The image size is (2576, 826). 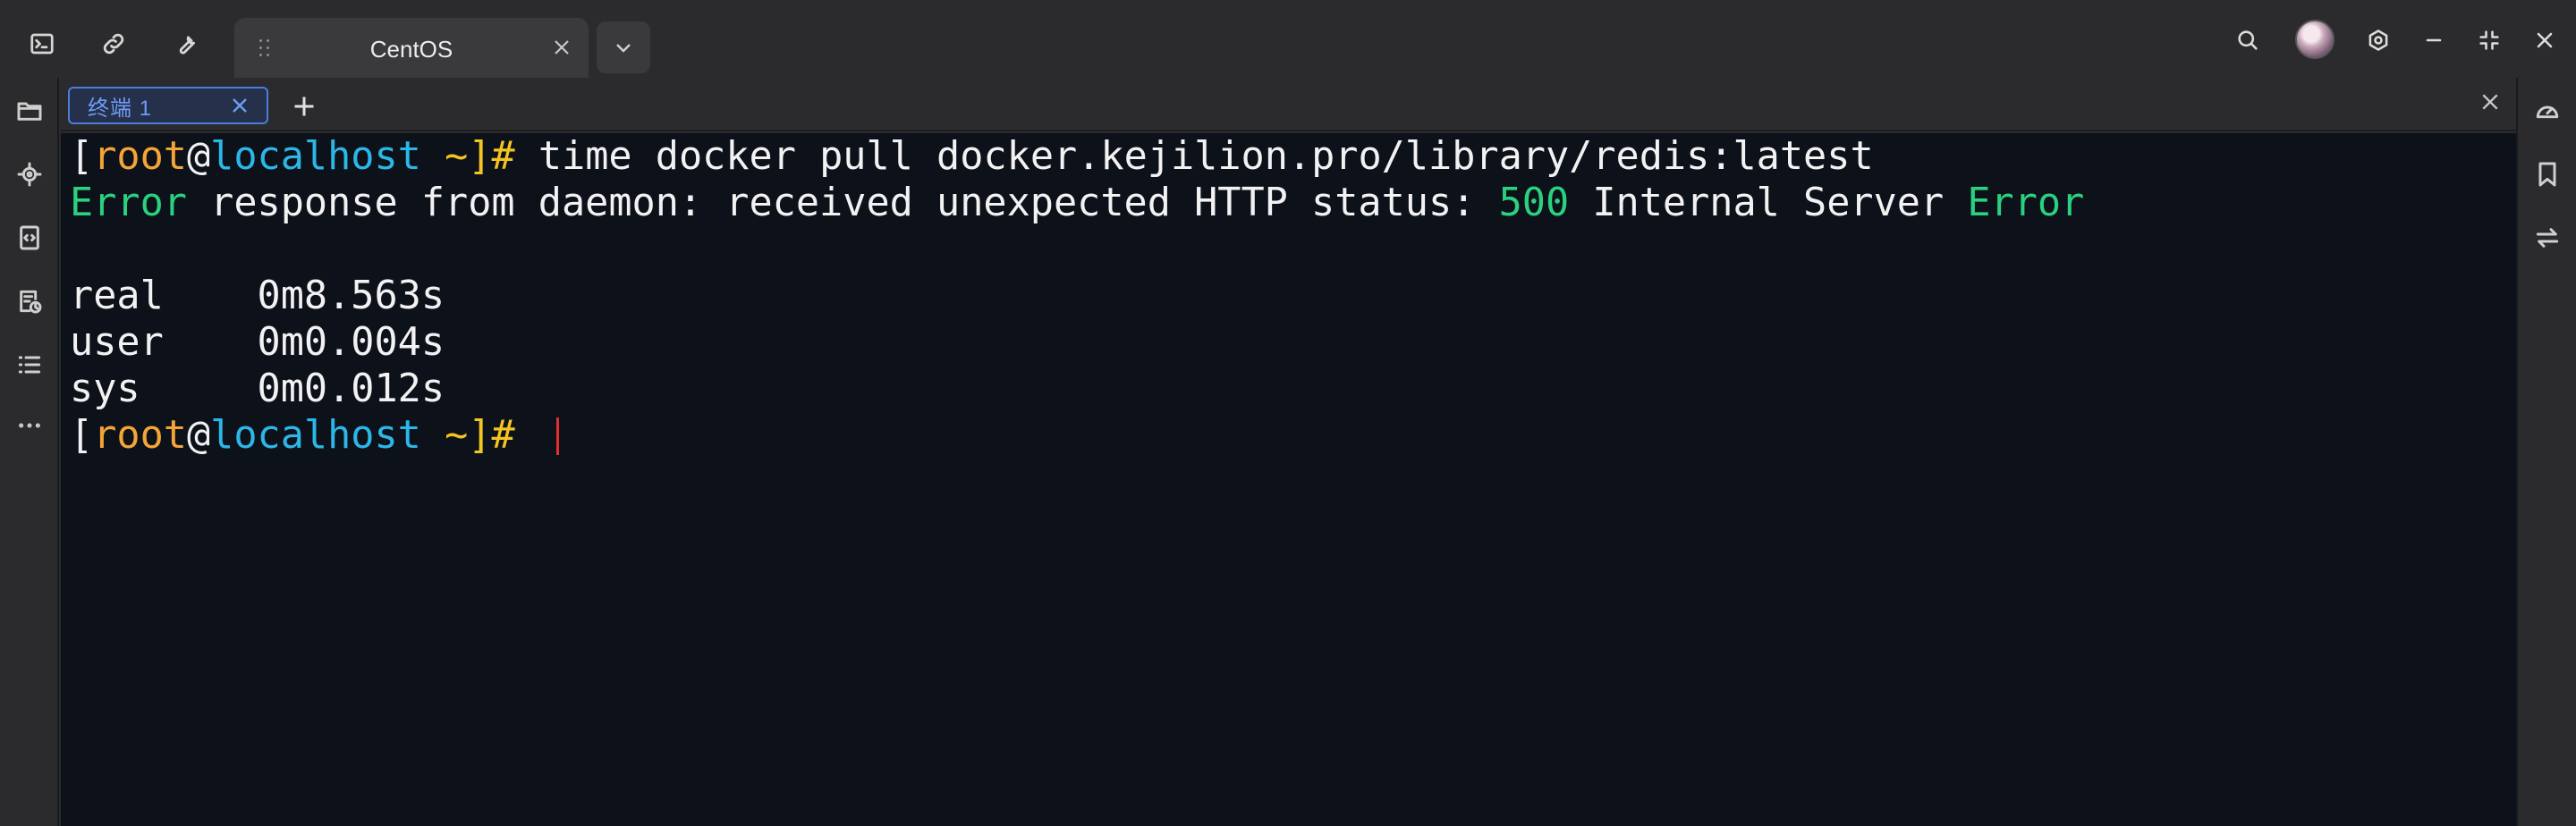 What do you see at coordinates (113, 44) in the screenshot?
I see `link-icon` at bounding box center [113, 44].